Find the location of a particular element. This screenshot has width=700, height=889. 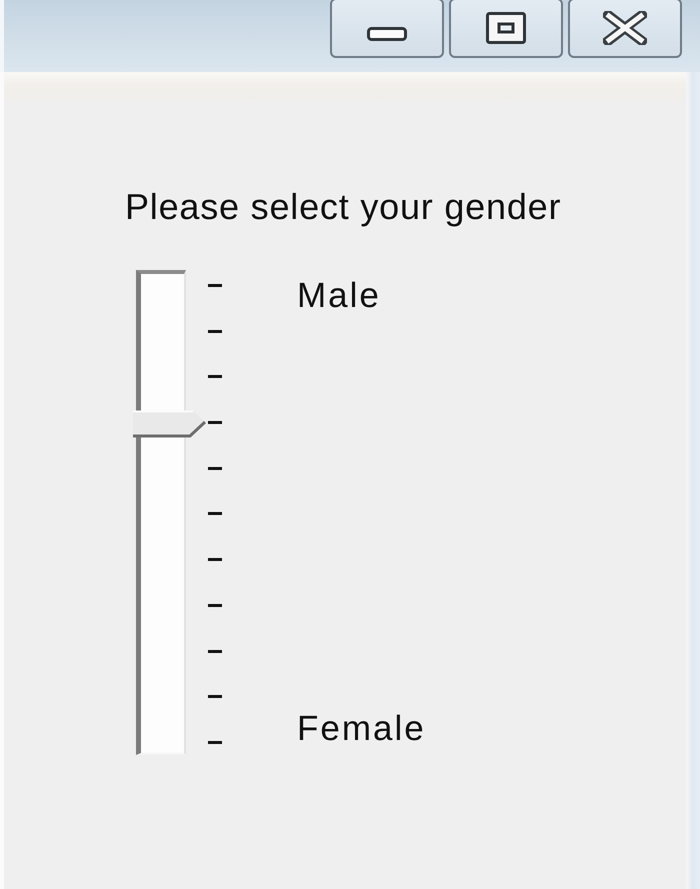

close-button is located at coordinates (625, 29).